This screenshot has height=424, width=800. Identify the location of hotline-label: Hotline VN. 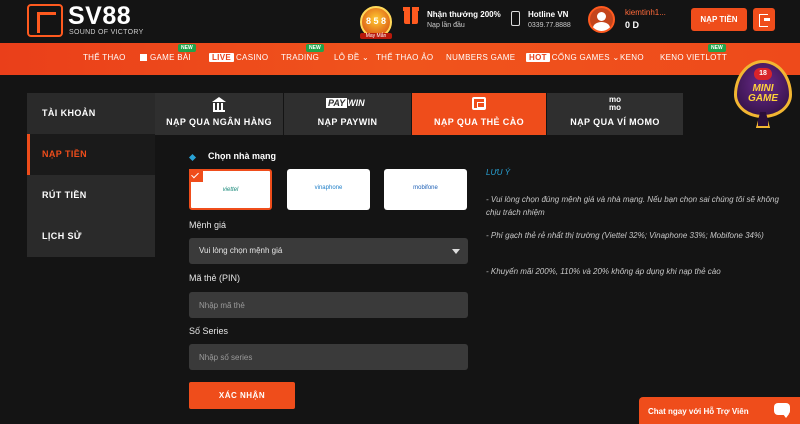
(548, 14).